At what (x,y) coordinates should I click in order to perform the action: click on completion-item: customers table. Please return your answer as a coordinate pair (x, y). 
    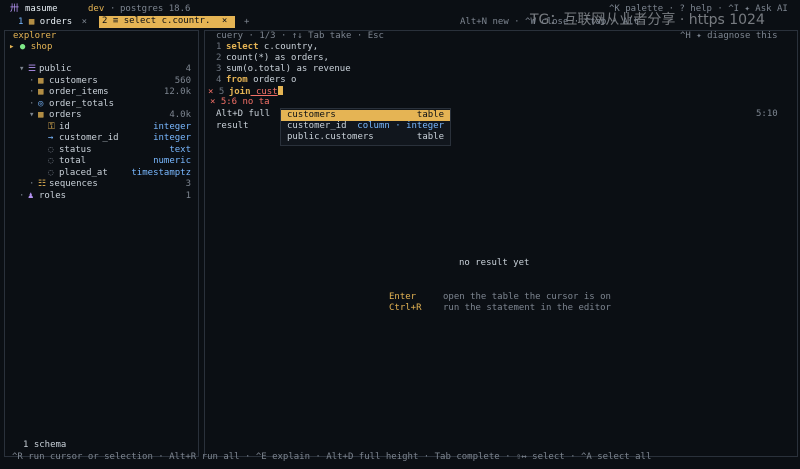
    Looking at the image, I should click on (365, 115).